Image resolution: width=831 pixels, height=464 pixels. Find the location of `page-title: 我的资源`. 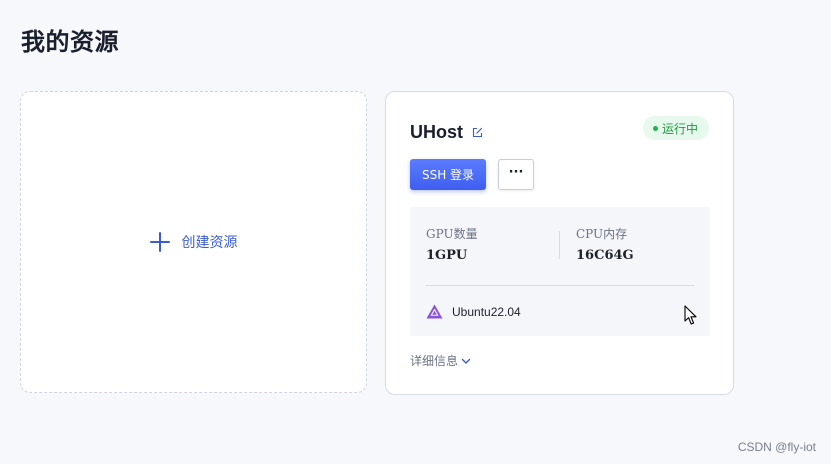

page-title: 我的资源 is located at coordinates (70, 42).